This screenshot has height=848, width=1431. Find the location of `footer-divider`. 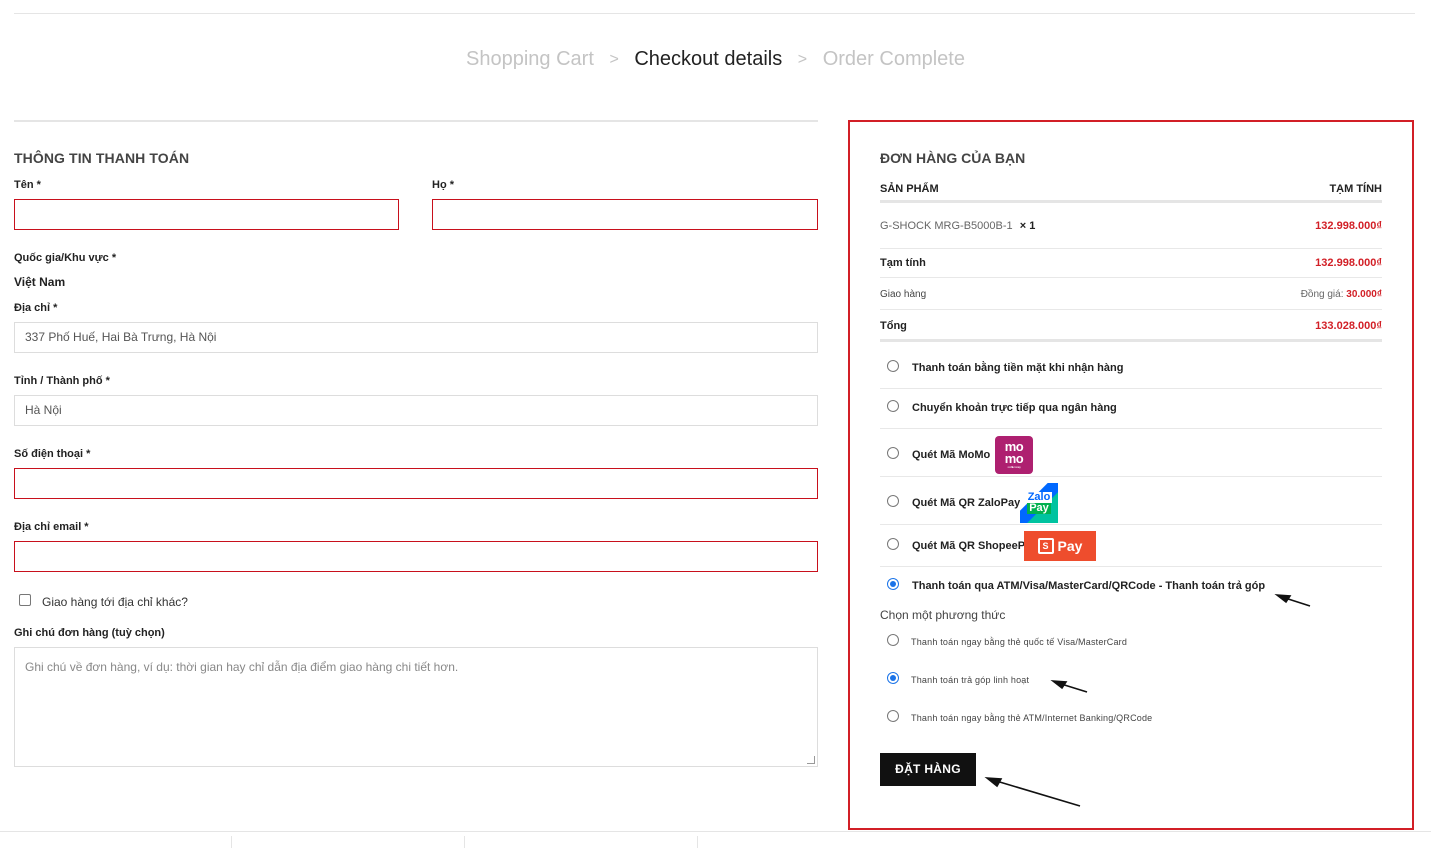

footer-divider is located at coordinates (715, 831).